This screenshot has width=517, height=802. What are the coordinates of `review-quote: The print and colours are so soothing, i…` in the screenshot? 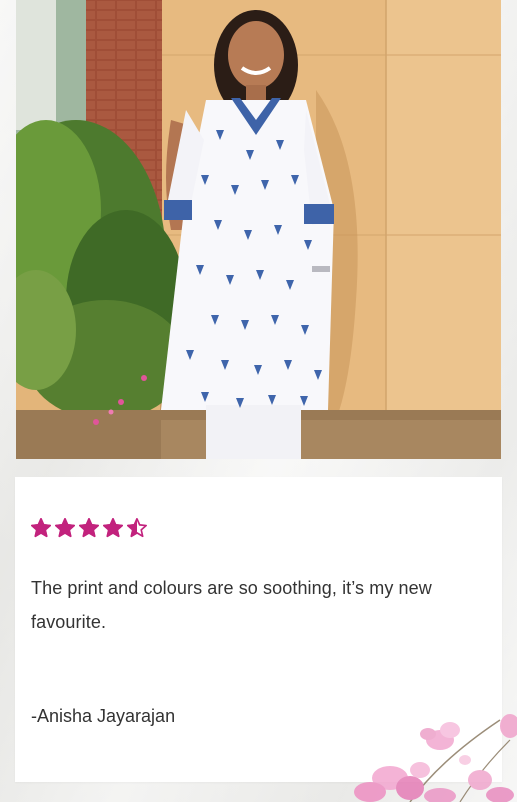 It's located at (231, 605).